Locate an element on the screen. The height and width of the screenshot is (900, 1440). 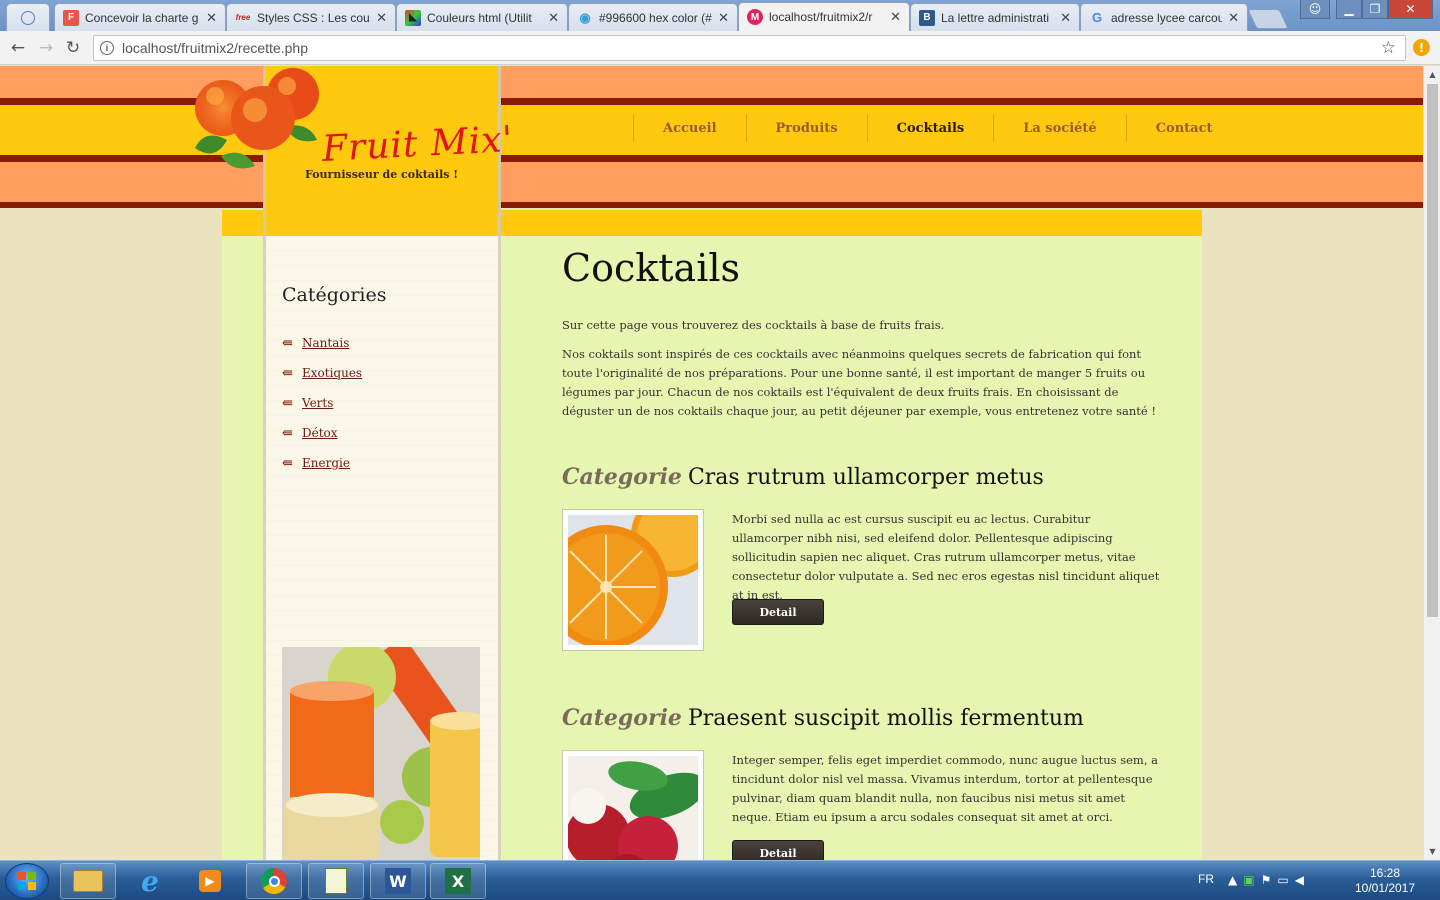
minimize-icon: ▁ is located at coordinates (1349, 9).